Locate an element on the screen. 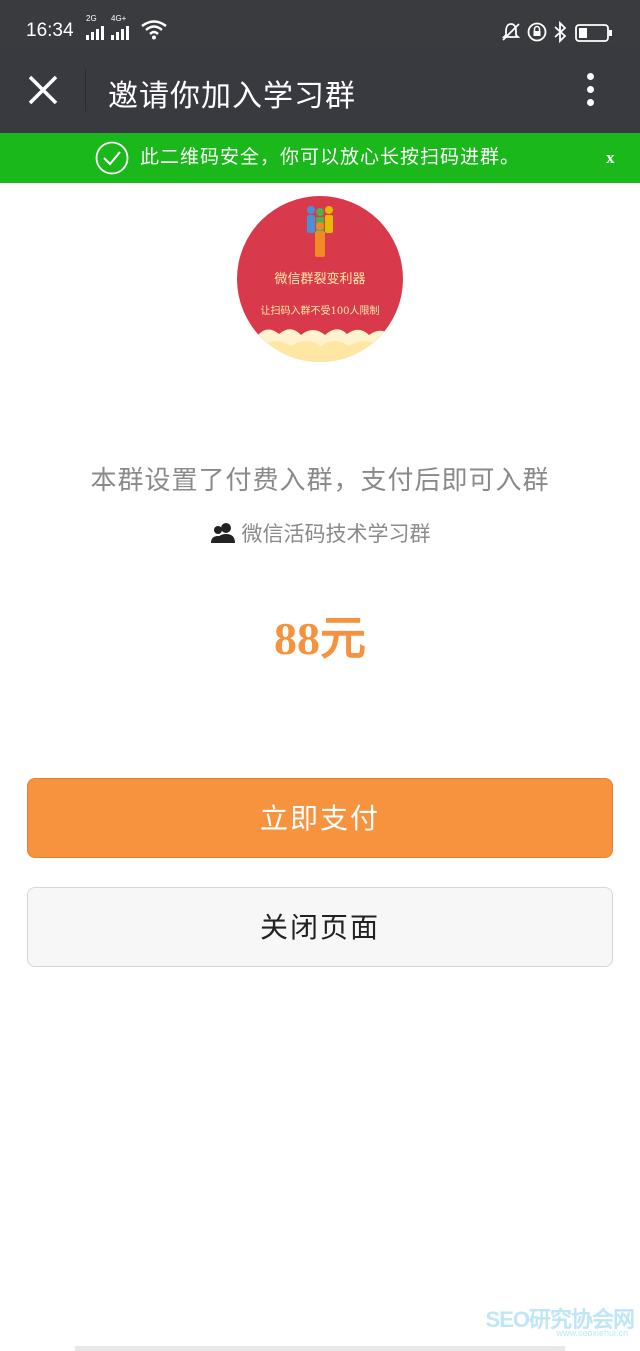 The image size is (640, 1351). battery-icon is located at coordinates (593, 33).